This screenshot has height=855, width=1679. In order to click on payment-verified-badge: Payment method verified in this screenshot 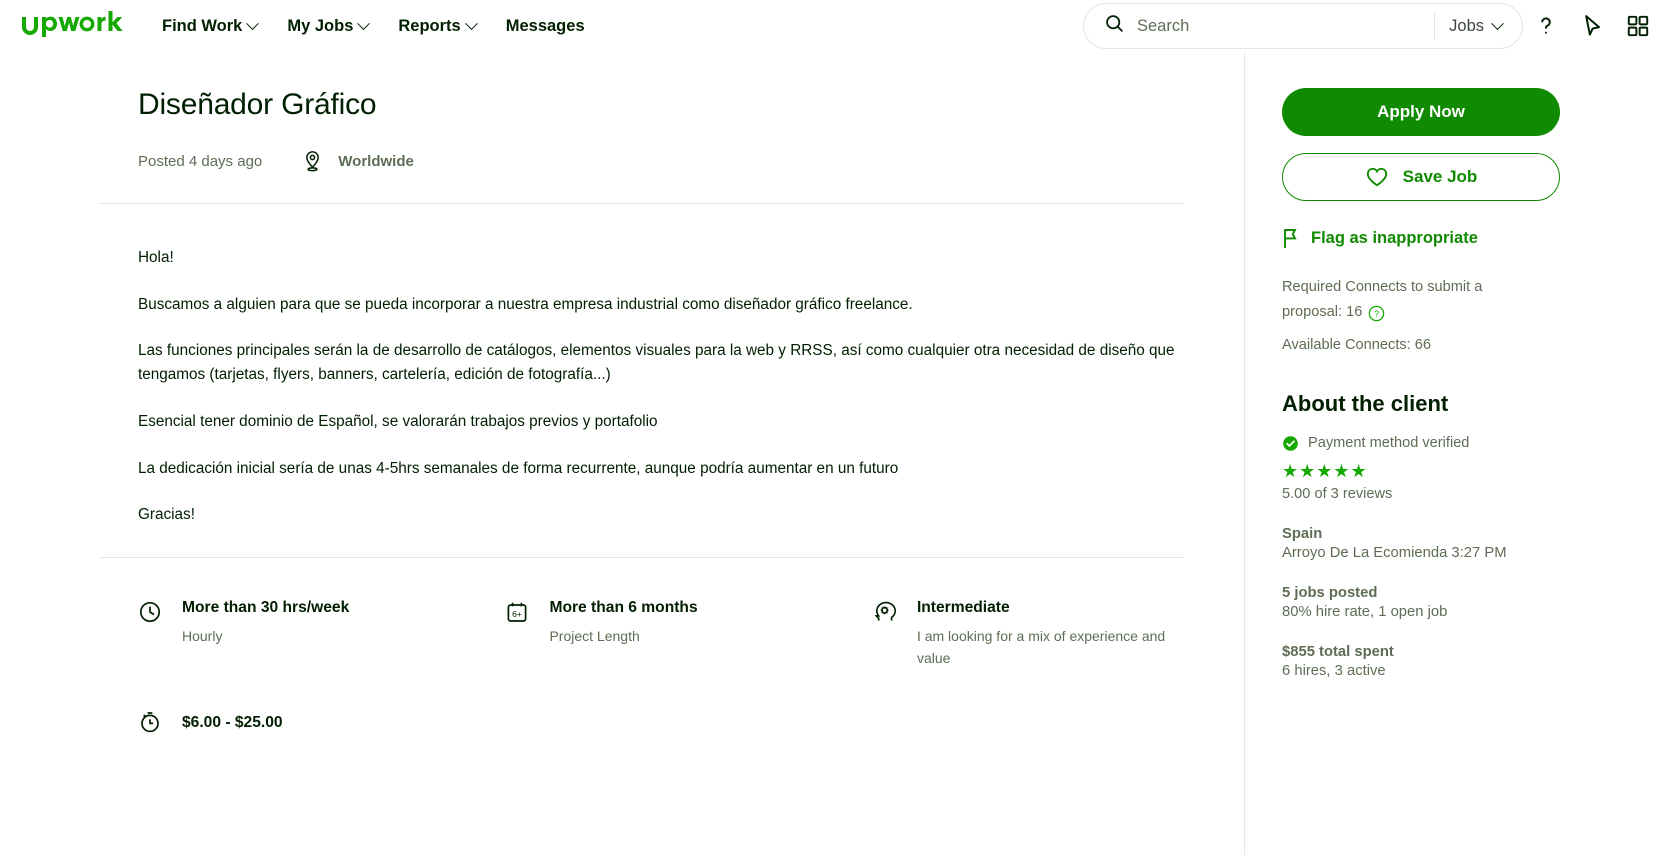, I will do `click(1480, 443)`.